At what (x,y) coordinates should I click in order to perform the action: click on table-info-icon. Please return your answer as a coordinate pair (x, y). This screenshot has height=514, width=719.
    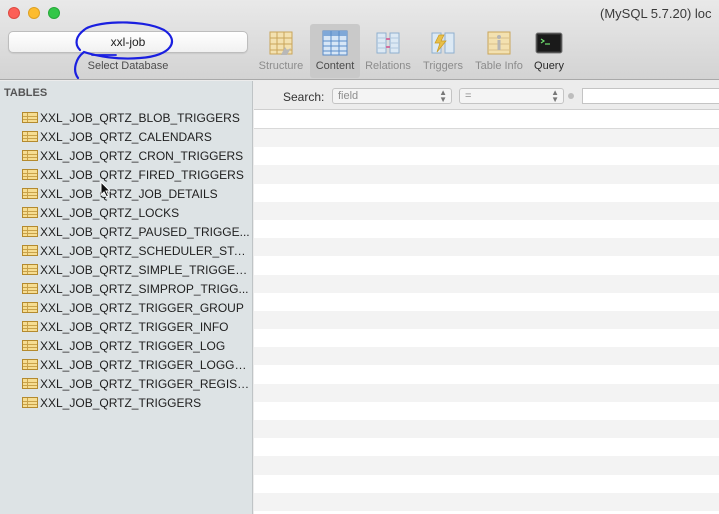
    Looking at the image, I should click on (499, 43).